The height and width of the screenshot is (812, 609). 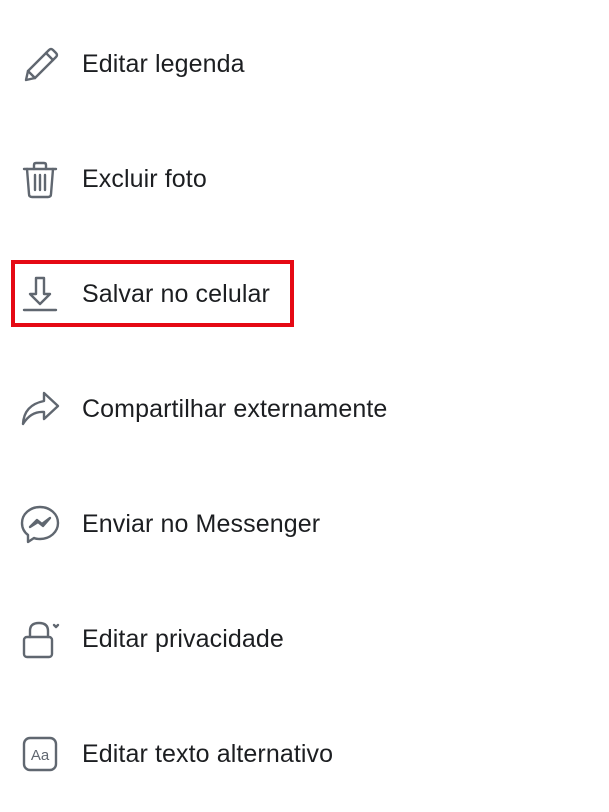 I want to click on menu-item-delete-photo: Excluir foto, so click(x=304, y=179).